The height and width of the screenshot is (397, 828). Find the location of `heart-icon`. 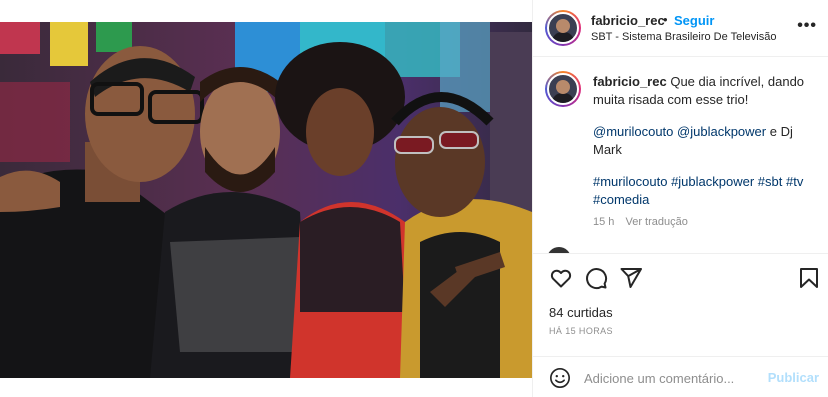

heart-icon is located at coordinates (561, 278).